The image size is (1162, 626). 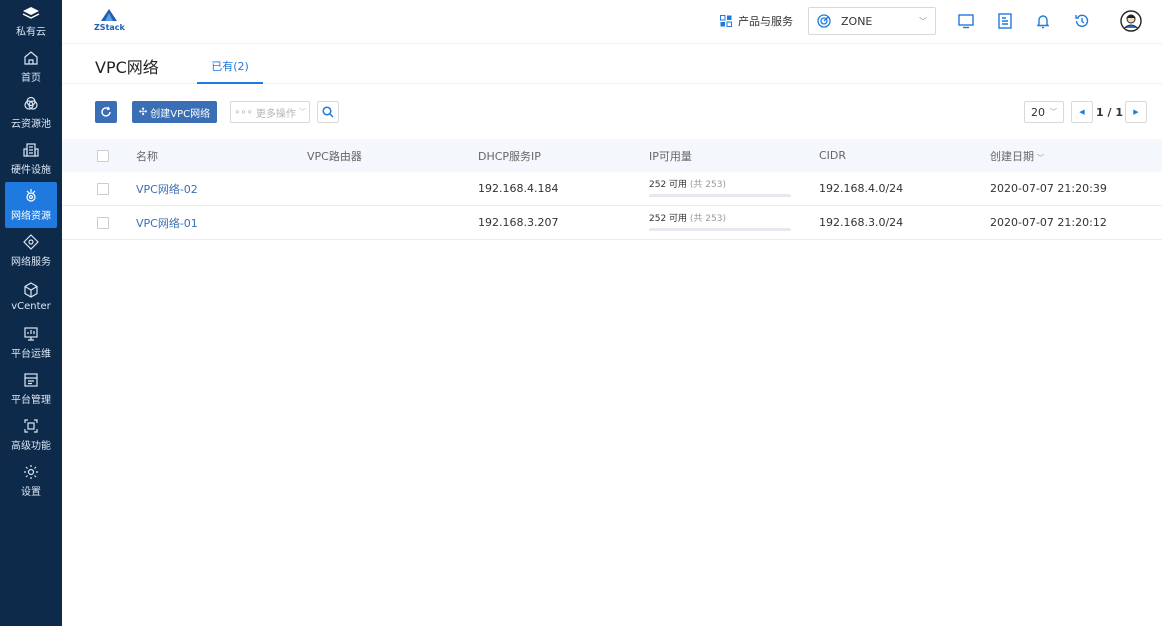 I want to click on grid-icon, so click(x=726, y=21).